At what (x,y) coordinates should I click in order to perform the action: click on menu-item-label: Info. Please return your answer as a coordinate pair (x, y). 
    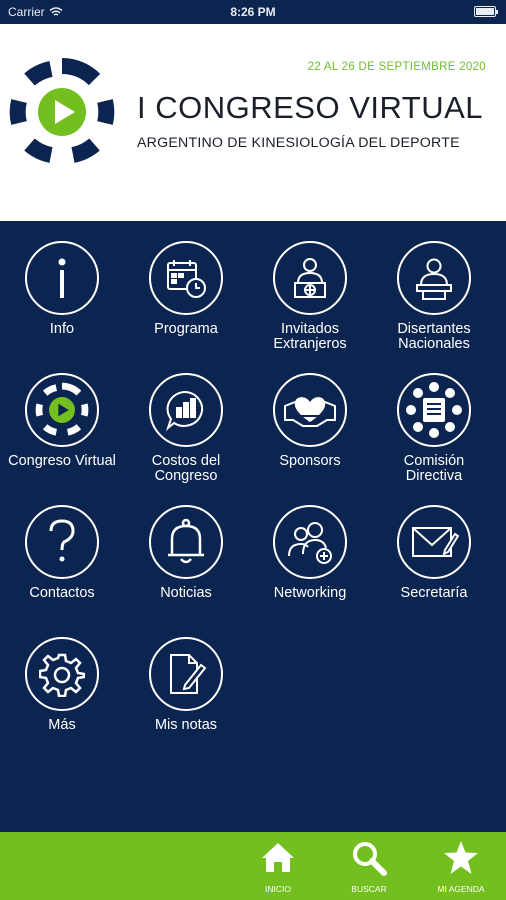
    Looking at the image, I should click on (62, 329).